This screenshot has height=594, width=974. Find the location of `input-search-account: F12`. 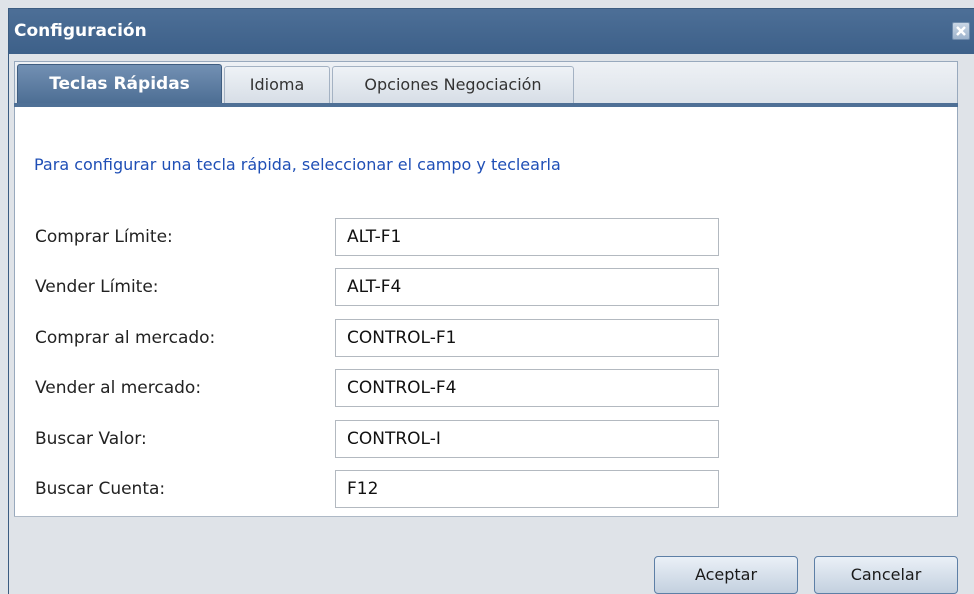

input-search-account: F12 is located at coordinates (527, 489).